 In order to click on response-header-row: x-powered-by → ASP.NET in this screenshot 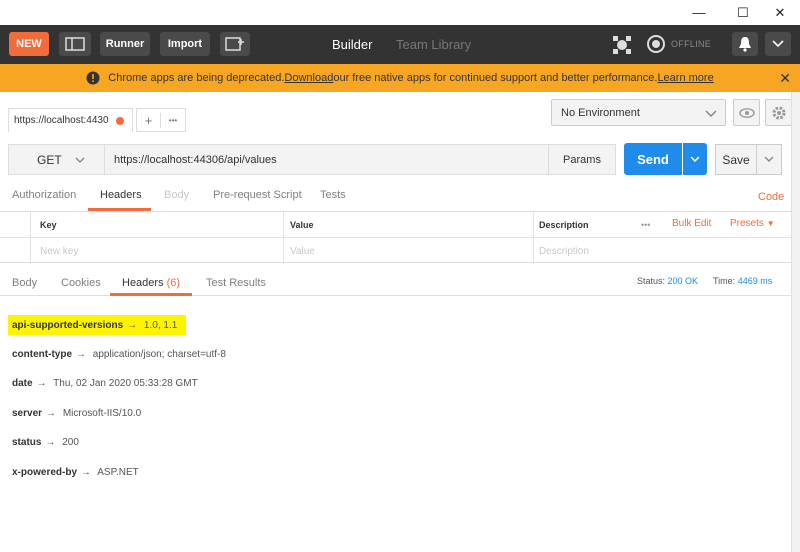, I will do `click(75, 472)`.